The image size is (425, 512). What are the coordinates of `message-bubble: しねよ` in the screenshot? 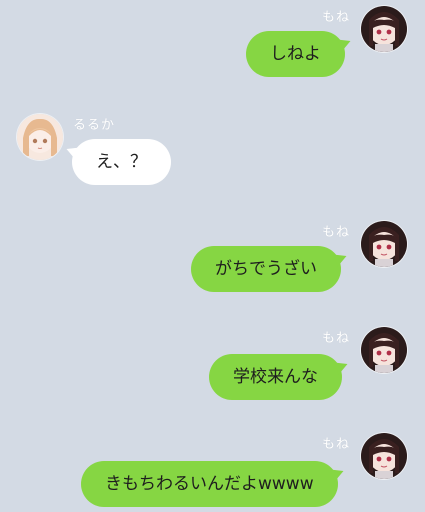 It's located at (295, 54).